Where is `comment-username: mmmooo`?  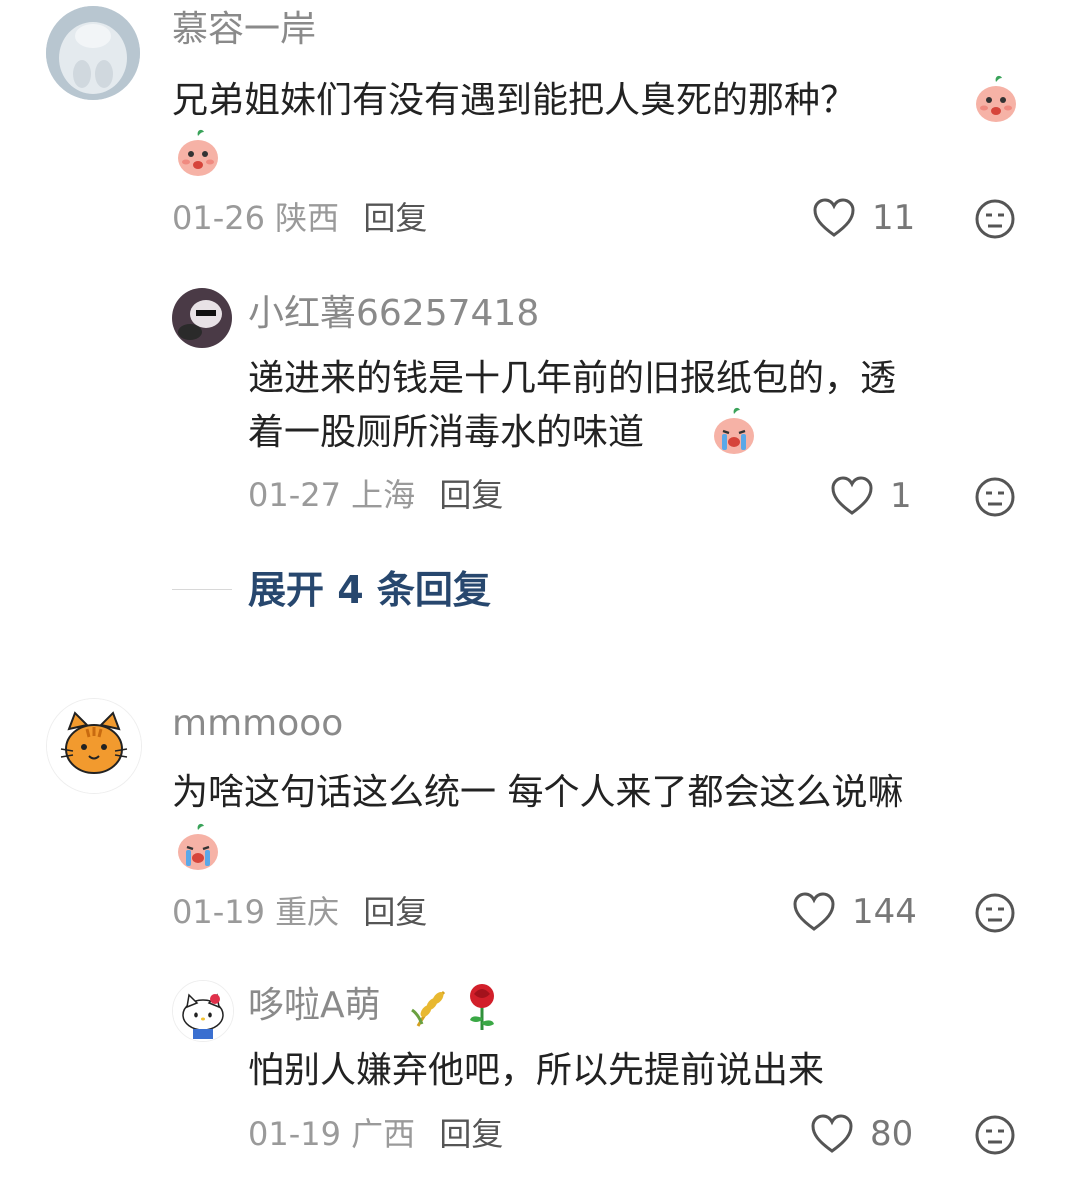 comment-username: mmmooo is located at coordinates (257, 724).